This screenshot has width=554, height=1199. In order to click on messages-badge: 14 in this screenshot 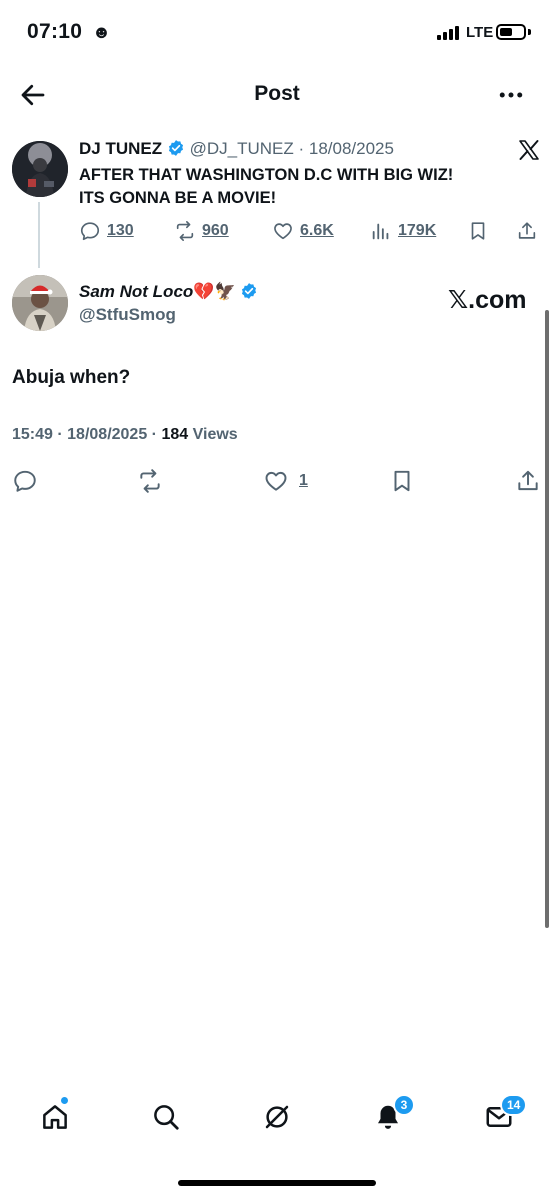, I will do `click(514, 1105)`.